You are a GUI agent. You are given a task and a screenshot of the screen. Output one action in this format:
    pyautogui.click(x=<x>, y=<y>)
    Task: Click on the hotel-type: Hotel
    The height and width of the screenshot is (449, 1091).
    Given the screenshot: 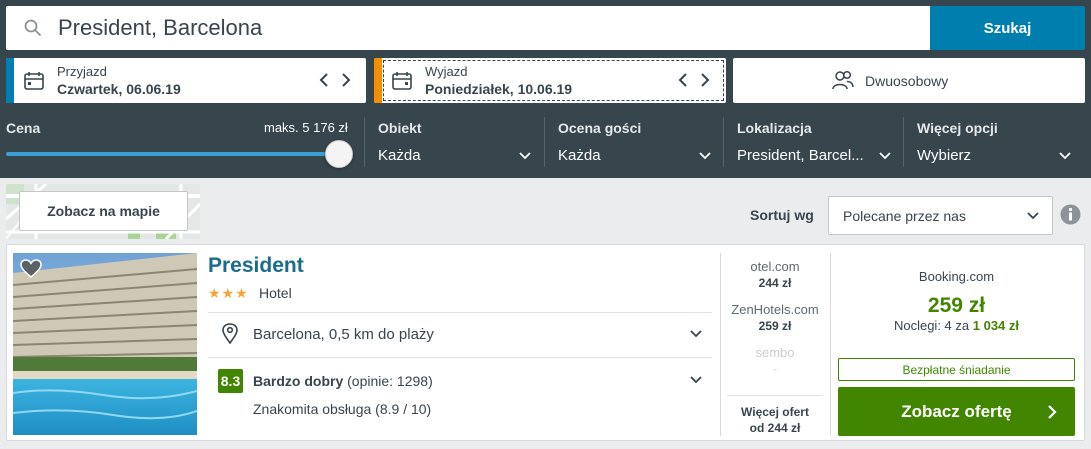 What is the action you would take?
    pyautogui.click(x=275, y=293)
    